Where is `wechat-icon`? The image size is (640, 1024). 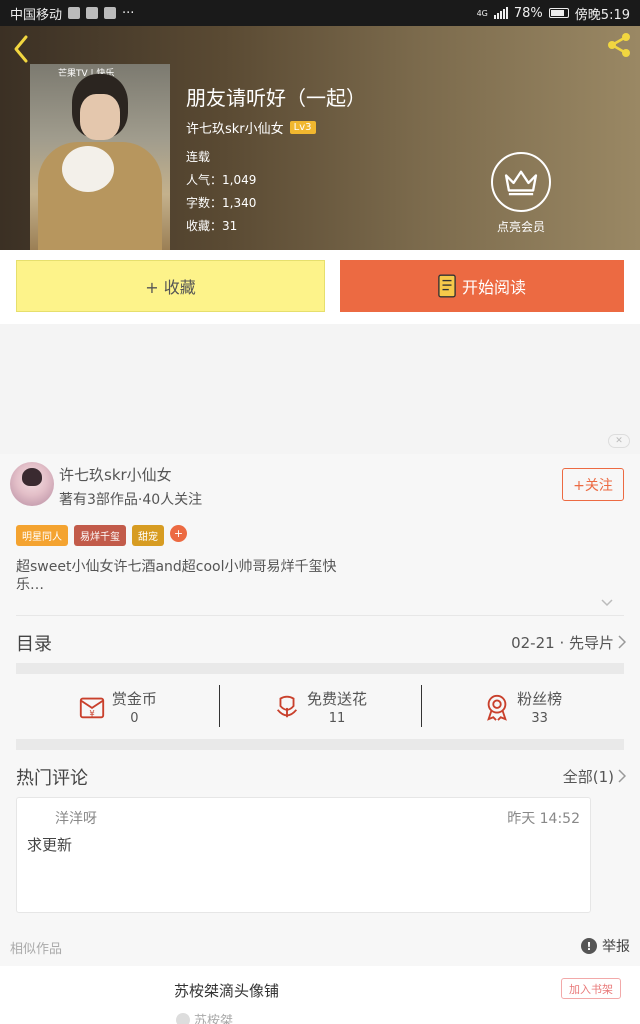 wechat-icon is located at coordinates (110, 13).